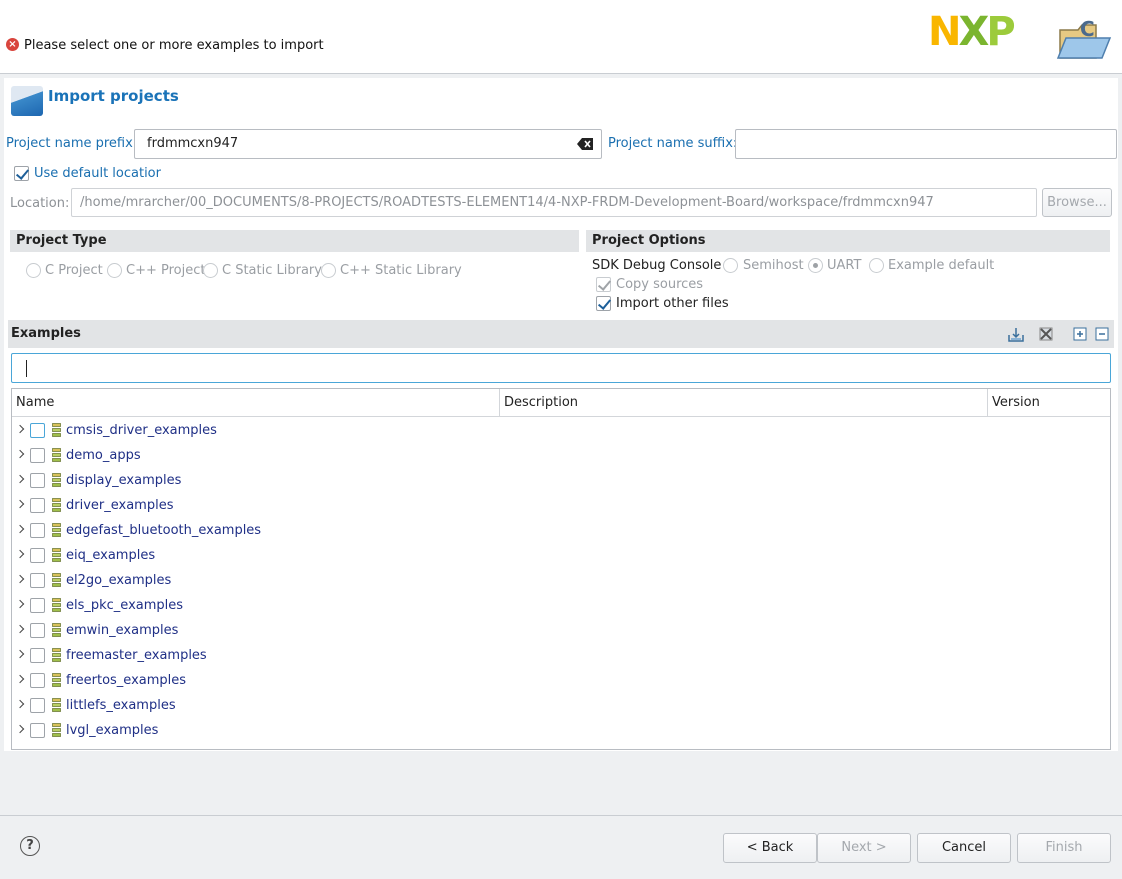 The width and height of the screenshot is (1122, 879). What do you see at coordinates (40, 203) in the screenshot?
I see `location-label: Location:` at bounding box center [40, 203].